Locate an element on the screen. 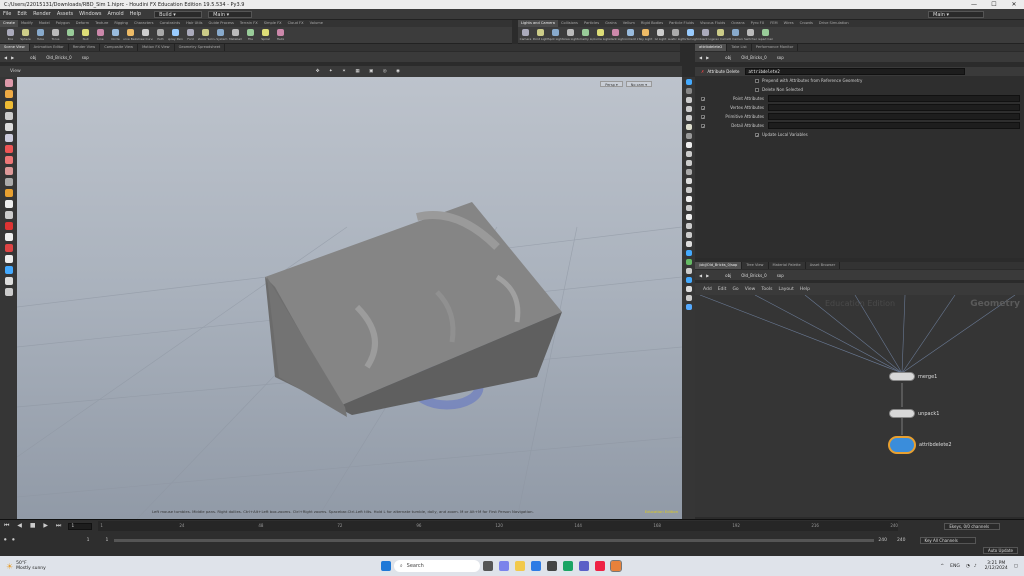  tool-sky-light: Sky Light is located at coordinates (645, 35).